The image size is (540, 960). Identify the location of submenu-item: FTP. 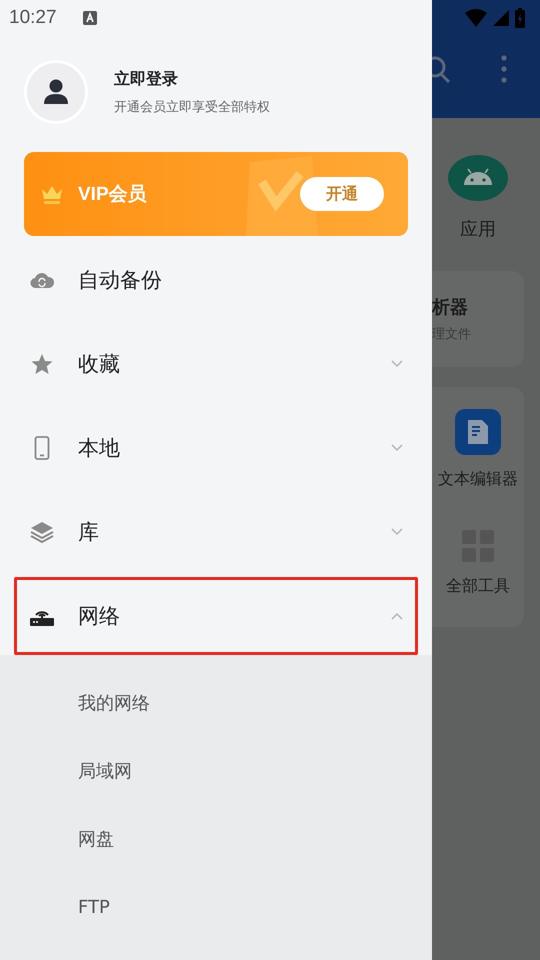
(55, 907).